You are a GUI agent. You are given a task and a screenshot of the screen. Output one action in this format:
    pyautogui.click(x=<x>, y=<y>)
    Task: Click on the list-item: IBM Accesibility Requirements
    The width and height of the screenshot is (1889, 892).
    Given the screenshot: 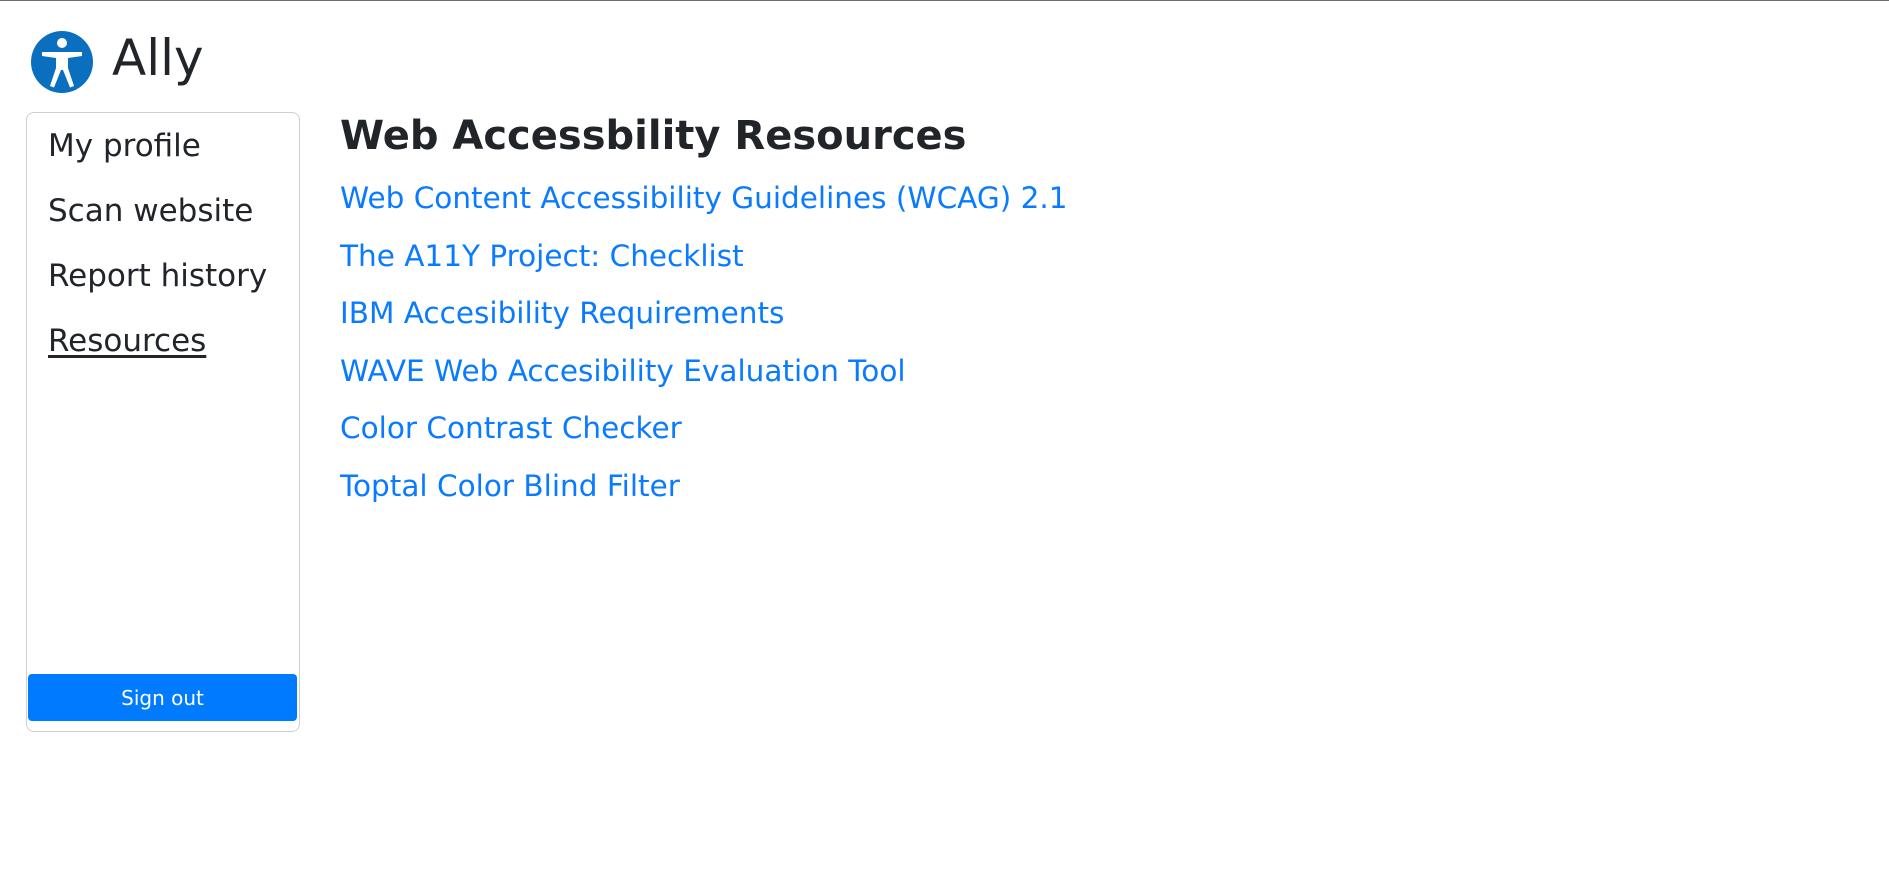 What is the action you would take?
    pyautogui.click(x=704, y=322)
    